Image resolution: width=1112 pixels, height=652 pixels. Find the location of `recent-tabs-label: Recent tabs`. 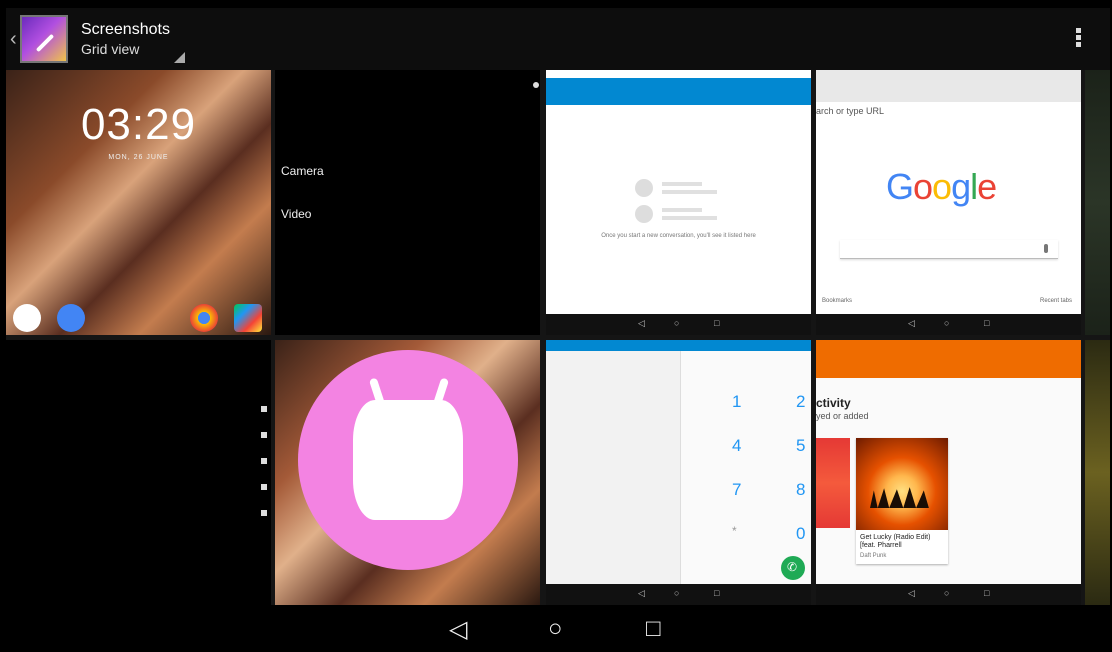

recent-tabs-label: Recent tabs is located at coordinates (1056, 301).